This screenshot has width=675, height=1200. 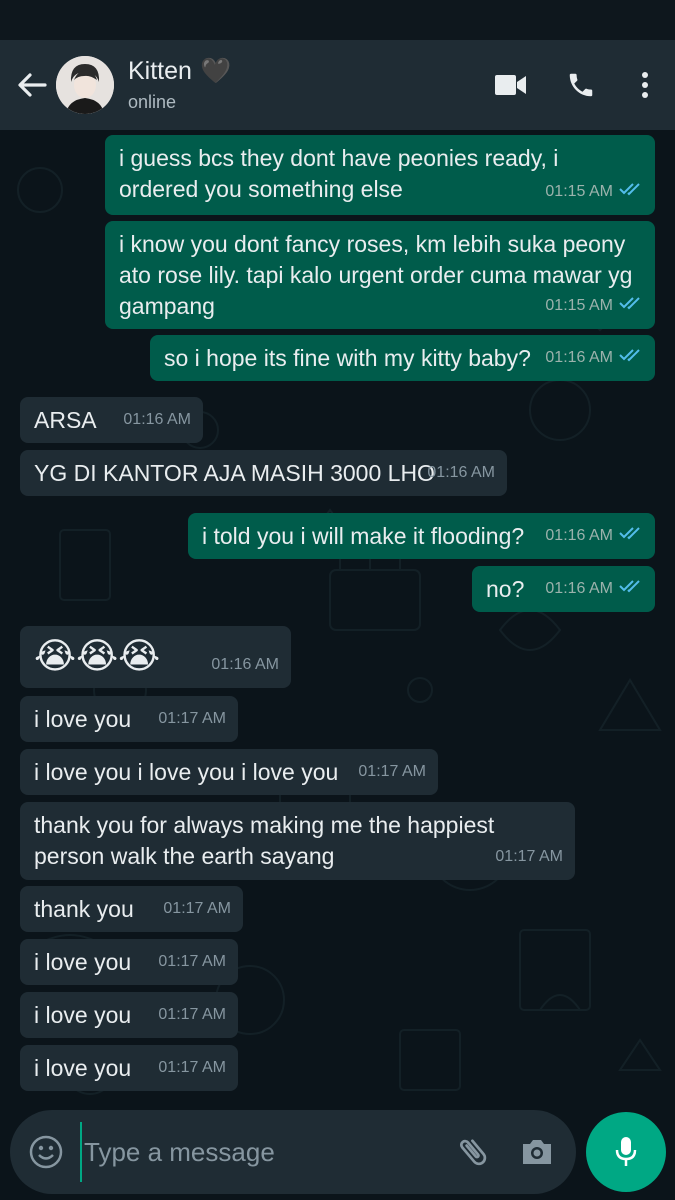 I want to click on video-call-icon, so click(x=511, y=85).